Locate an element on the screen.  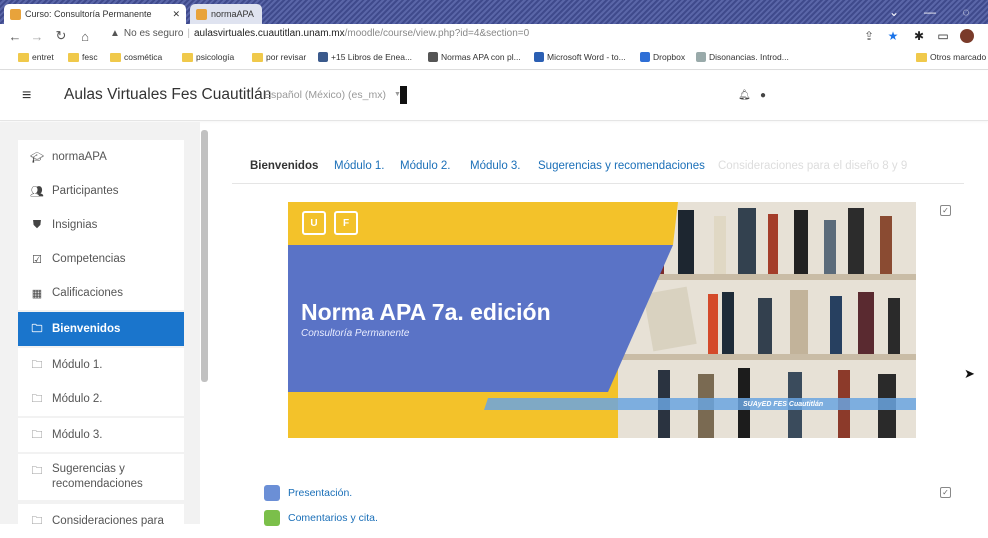
browser-tab-title: Curso: Consultoría Permanente is located at coordinates (88, 14).